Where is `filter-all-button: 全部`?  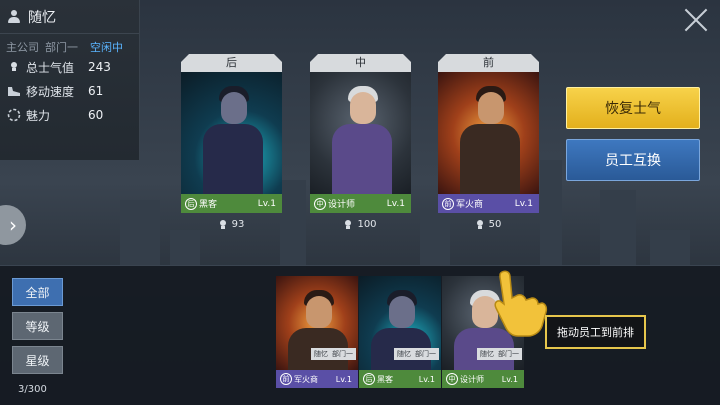 filter-all-button: 全部 is located at coordinates (37, 292).